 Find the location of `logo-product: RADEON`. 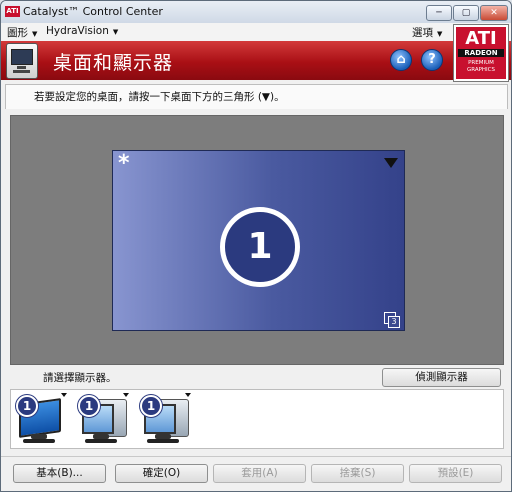

logo-product: RADEON is located at coordinates (481, 53).